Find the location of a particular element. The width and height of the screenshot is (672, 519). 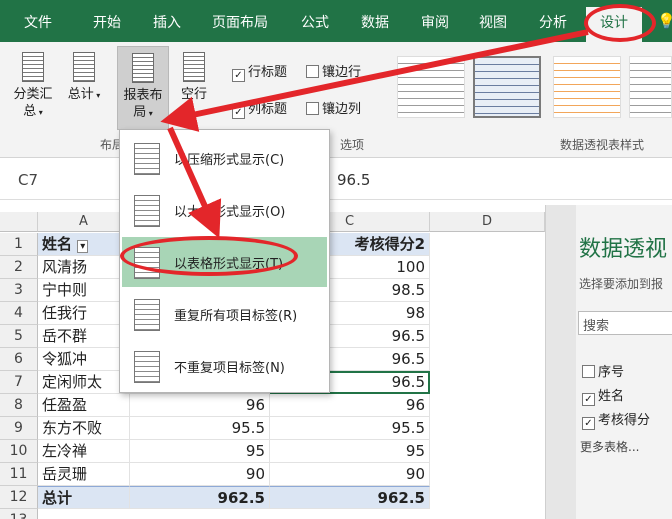

column-headers-checkbox: ✓ 列标题 is located at coordinates (259, 108).